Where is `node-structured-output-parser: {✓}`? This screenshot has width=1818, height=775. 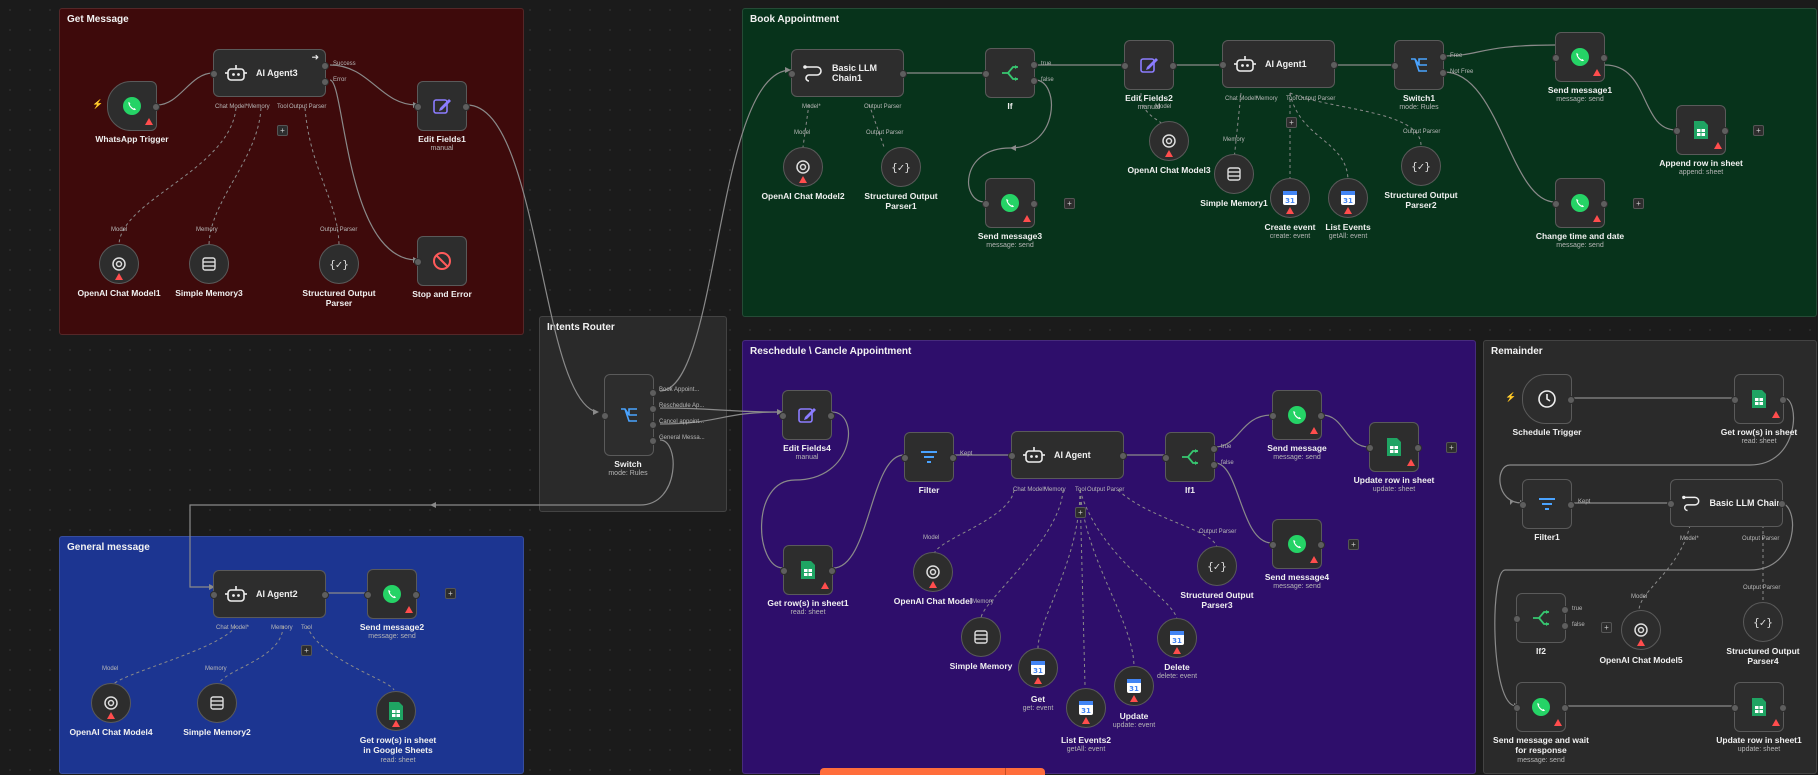
node-structured-output-parser: {✓} is located at coordinates (339, 264).